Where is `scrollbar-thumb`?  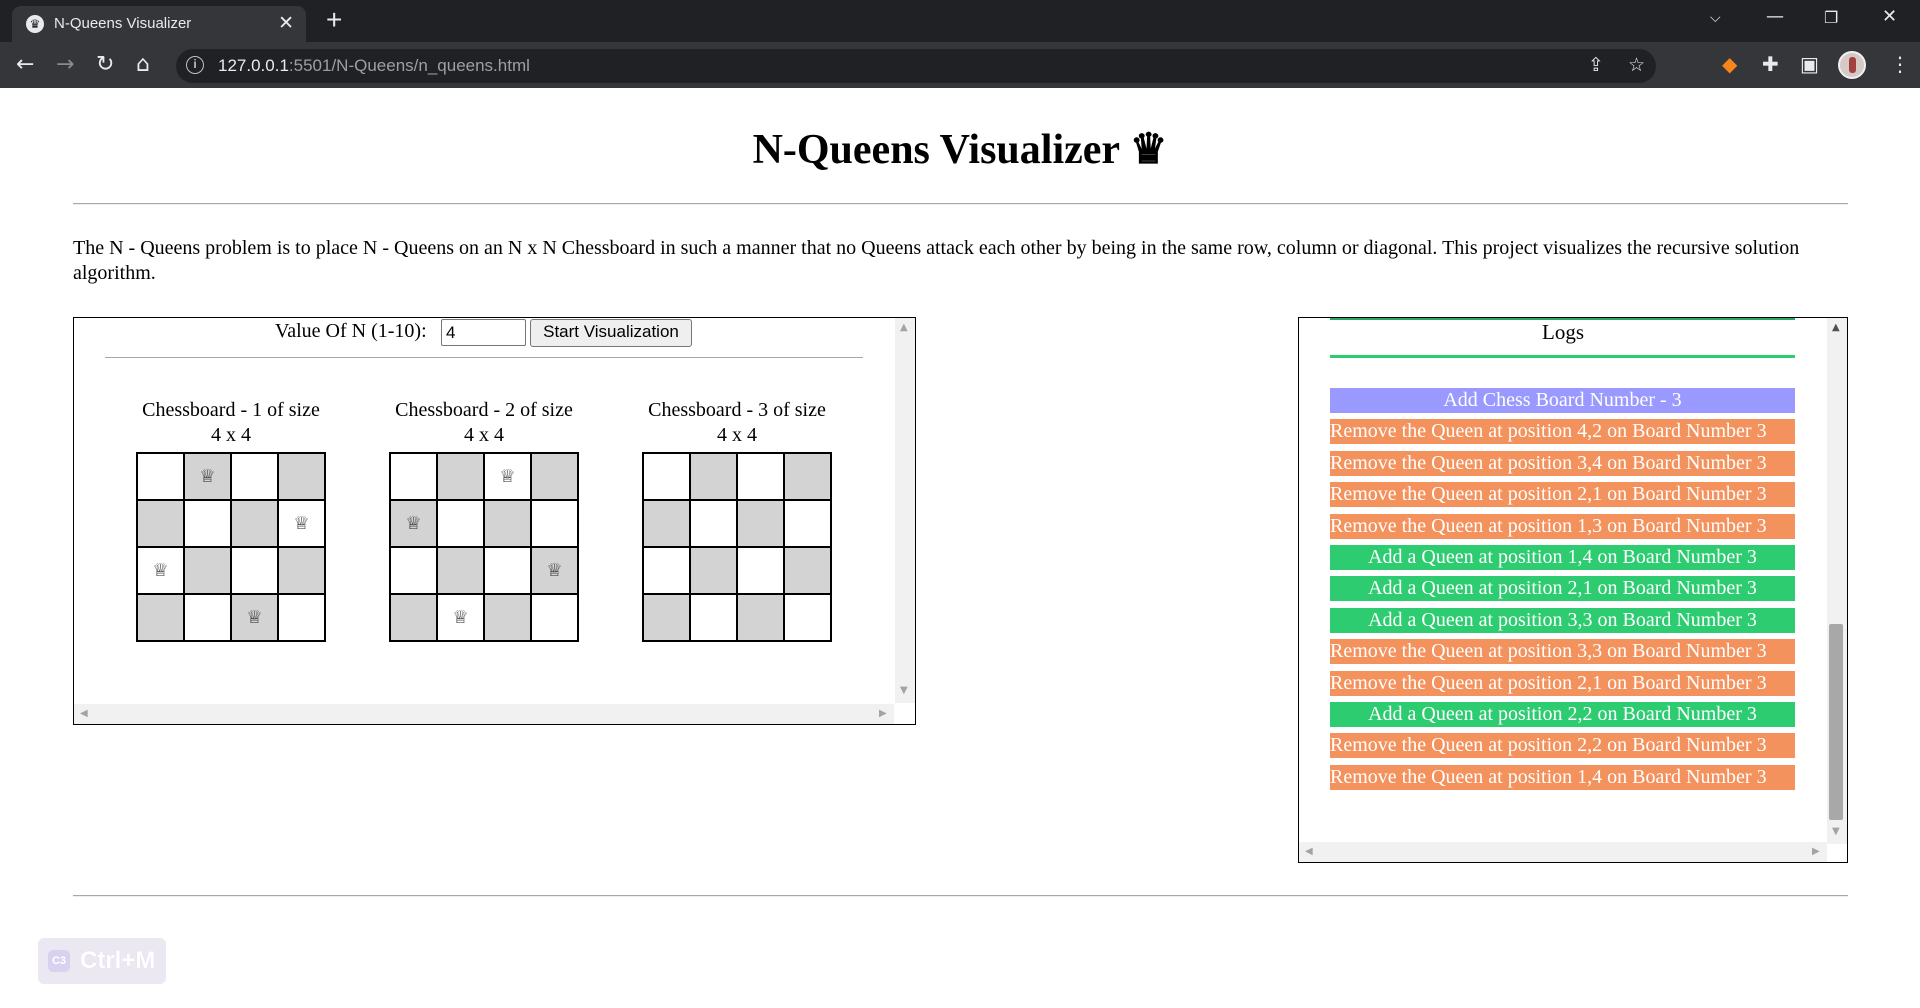
scrollbar-thumb is located at coordinates (1836, 722).